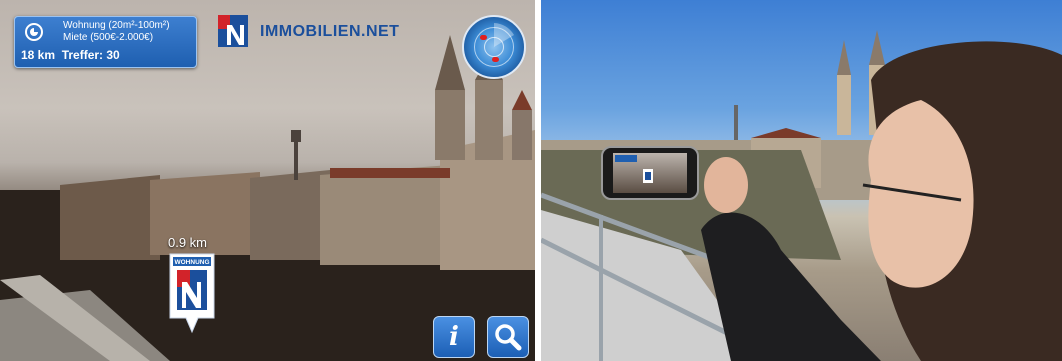  What do you see at coordinates (626, 158) in the screenshot?
I see `phone-filter-box` at bounding box center [626, 158].